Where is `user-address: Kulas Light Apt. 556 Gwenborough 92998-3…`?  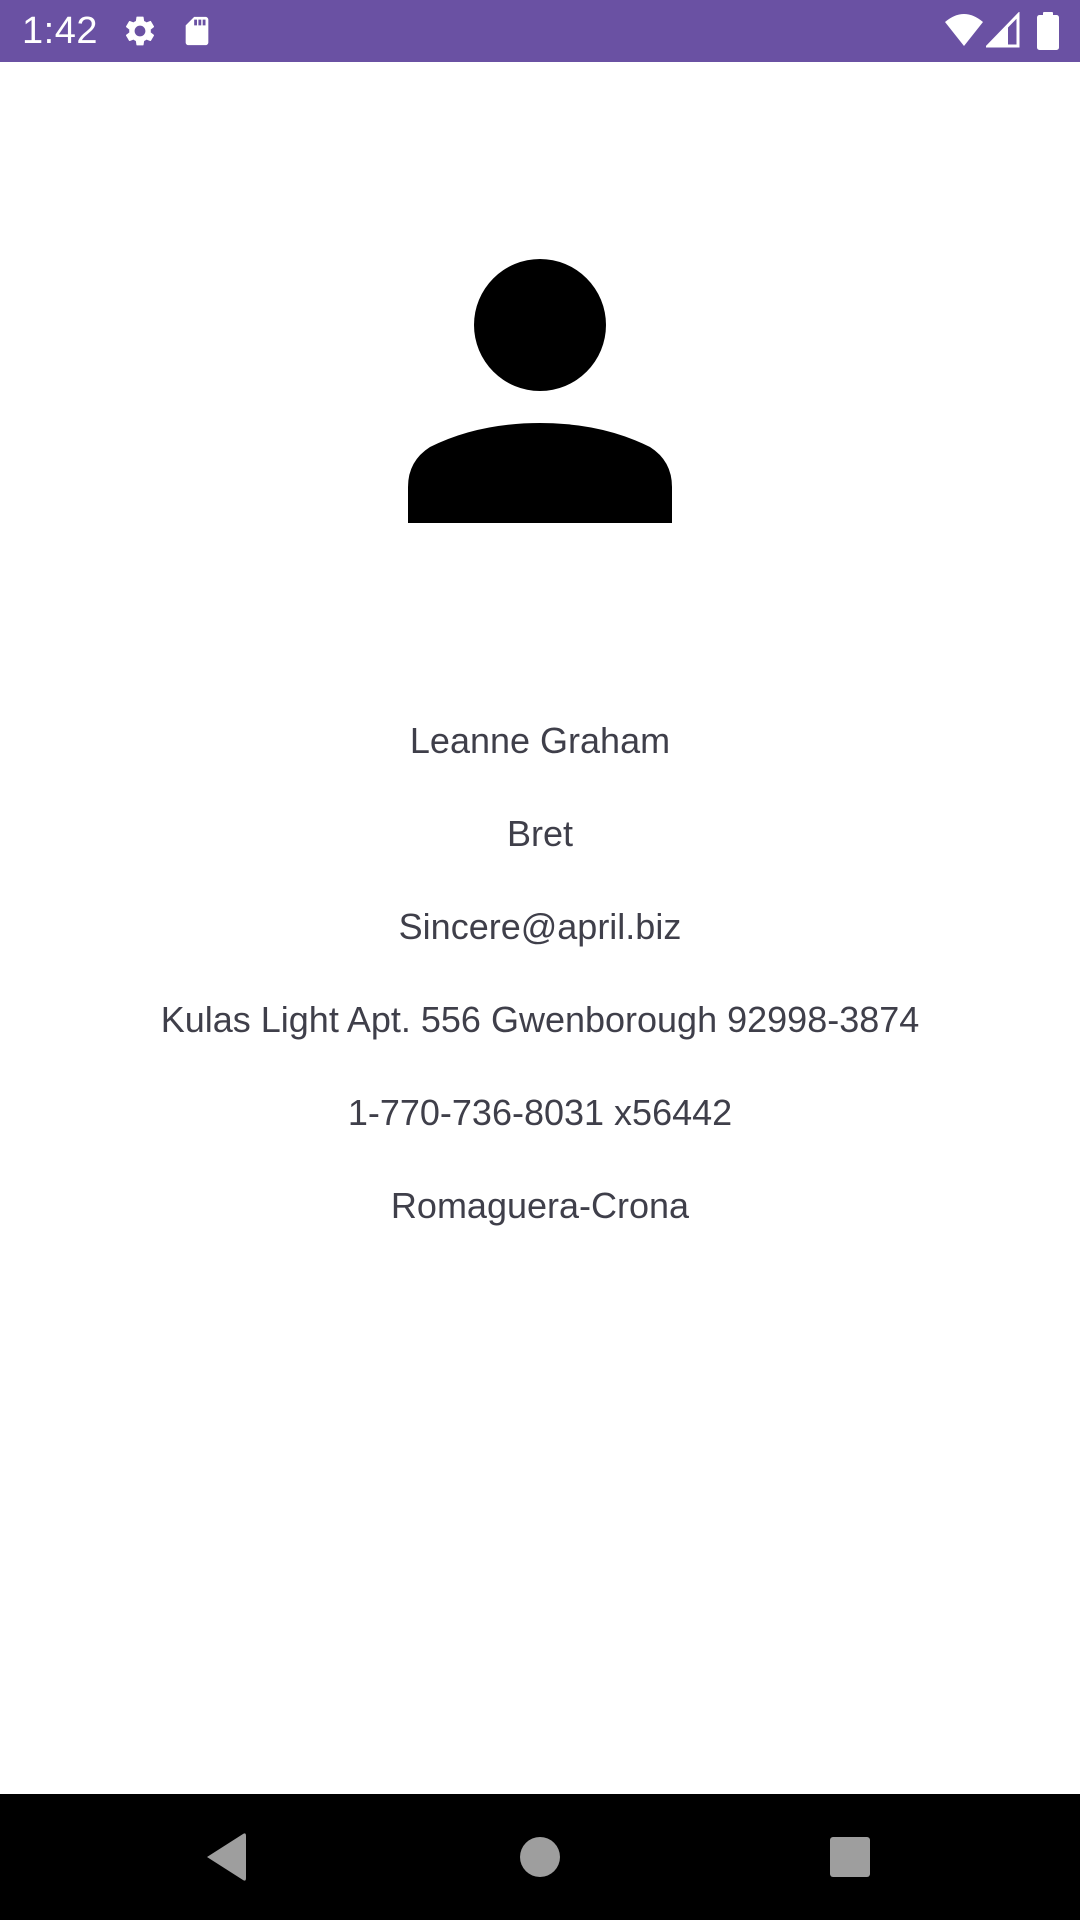 user-address: Kulas Light Apt. 556 Gwenborough 92998-3… is located at coordinates (540, 1019).